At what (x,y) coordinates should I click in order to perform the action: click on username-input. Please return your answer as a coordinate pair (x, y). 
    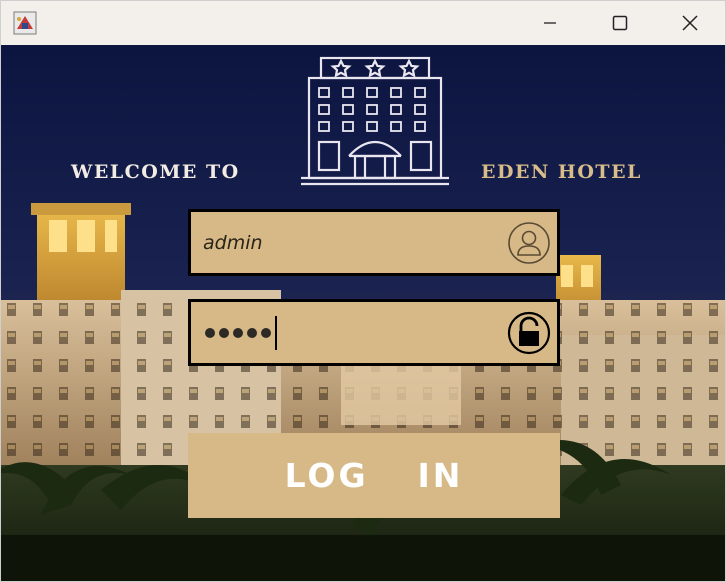
    Looking at the image, I should click on (353, 242).